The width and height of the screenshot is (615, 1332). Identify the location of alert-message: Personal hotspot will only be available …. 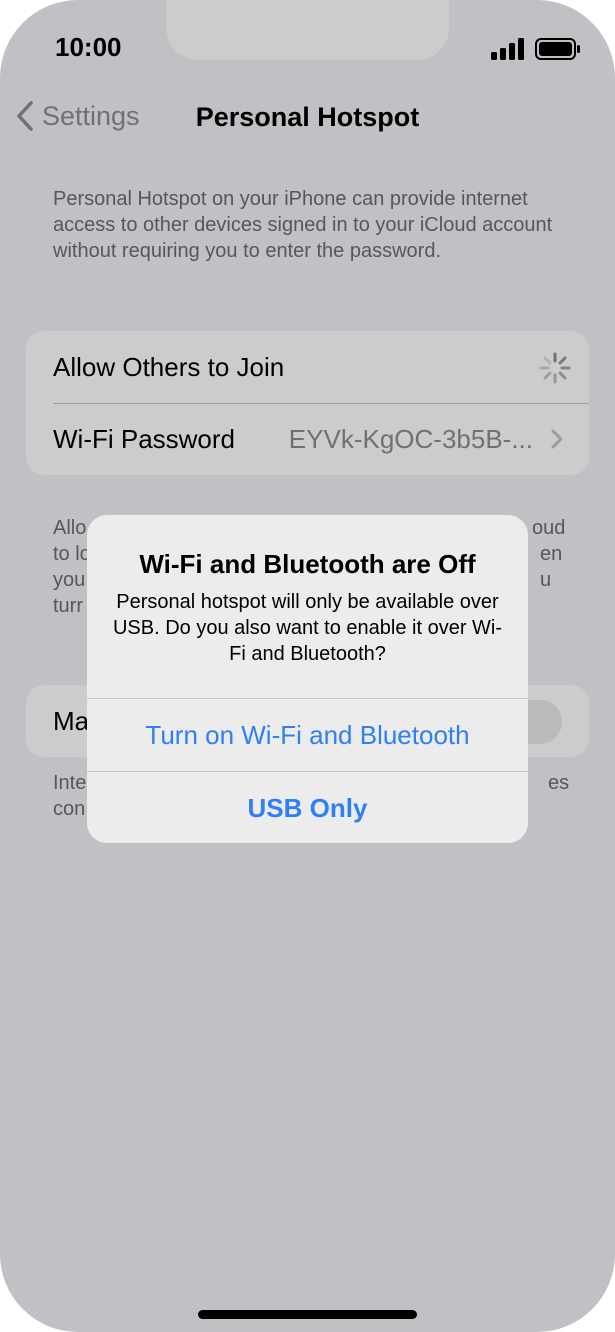
(307, 628).